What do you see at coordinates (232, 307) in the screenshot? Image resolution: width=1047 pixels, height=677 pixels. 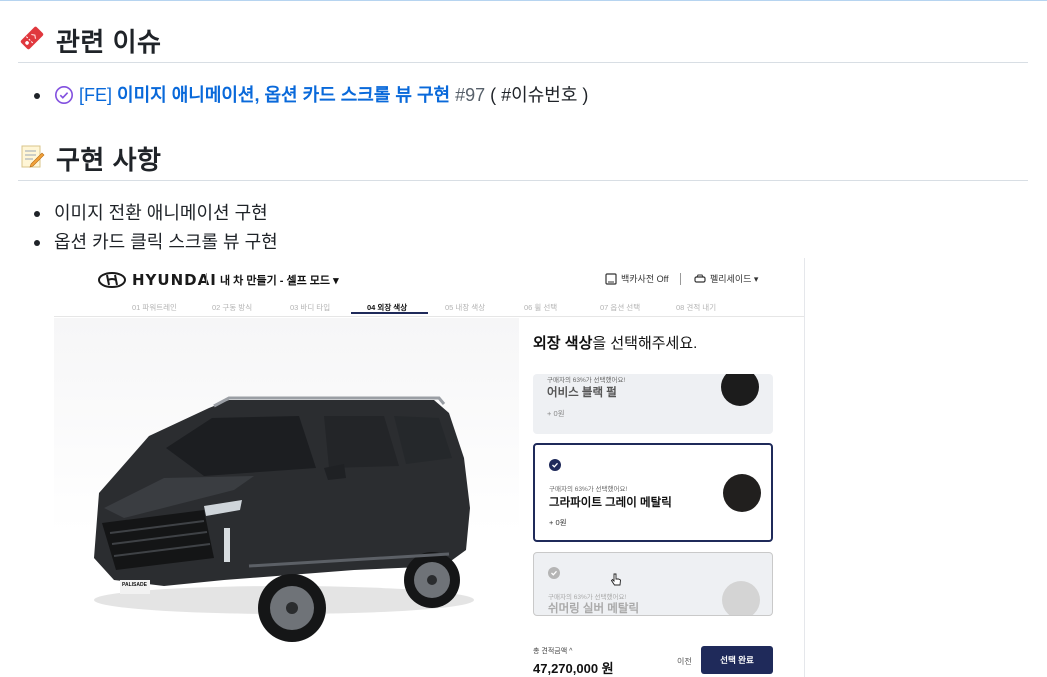 I see `step-tab: 02 구동 방식` at bounding box center [232, 307].